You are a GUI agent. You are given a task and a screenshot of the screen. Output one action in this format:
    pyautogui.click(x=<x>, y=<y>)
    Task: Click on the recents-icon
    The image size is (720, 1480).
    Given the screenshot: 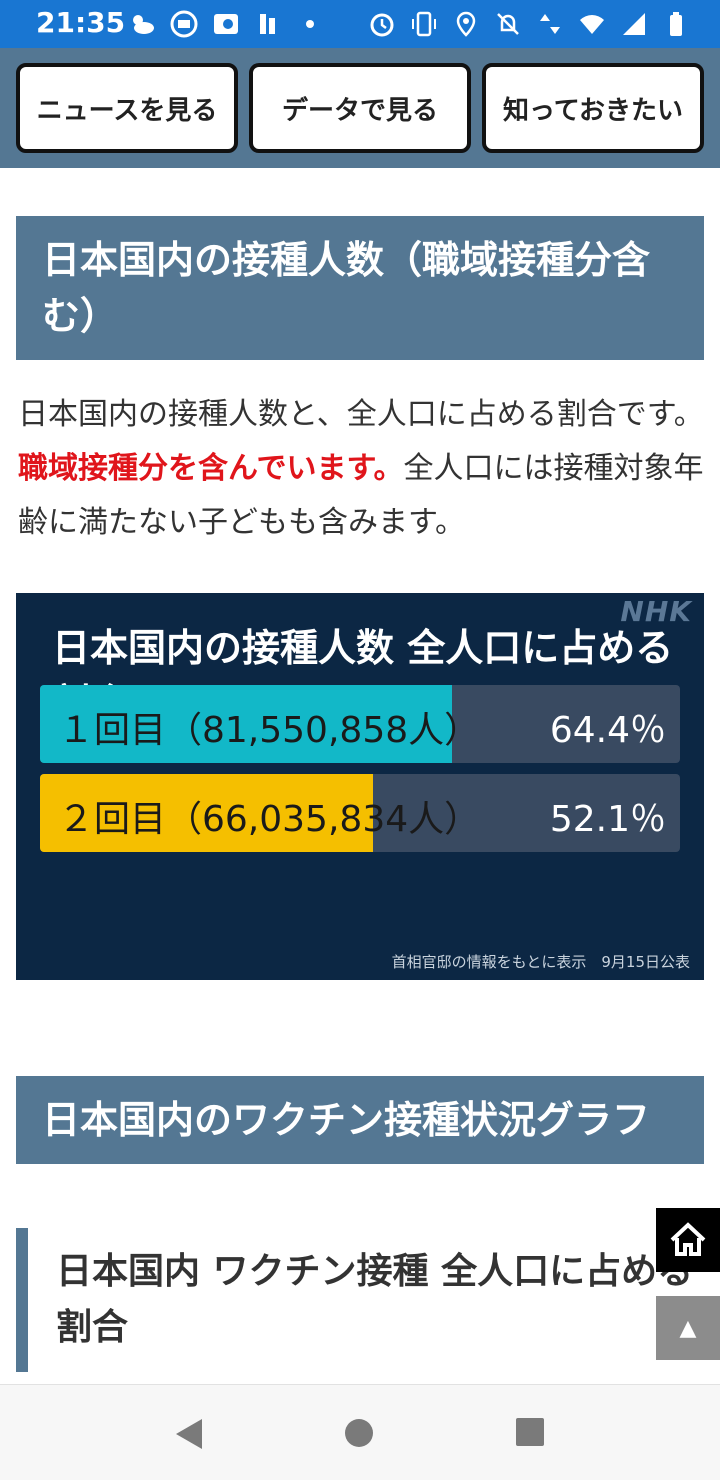 What is the action you would take?
    pyautogui.click(x=530, y=1432)
    